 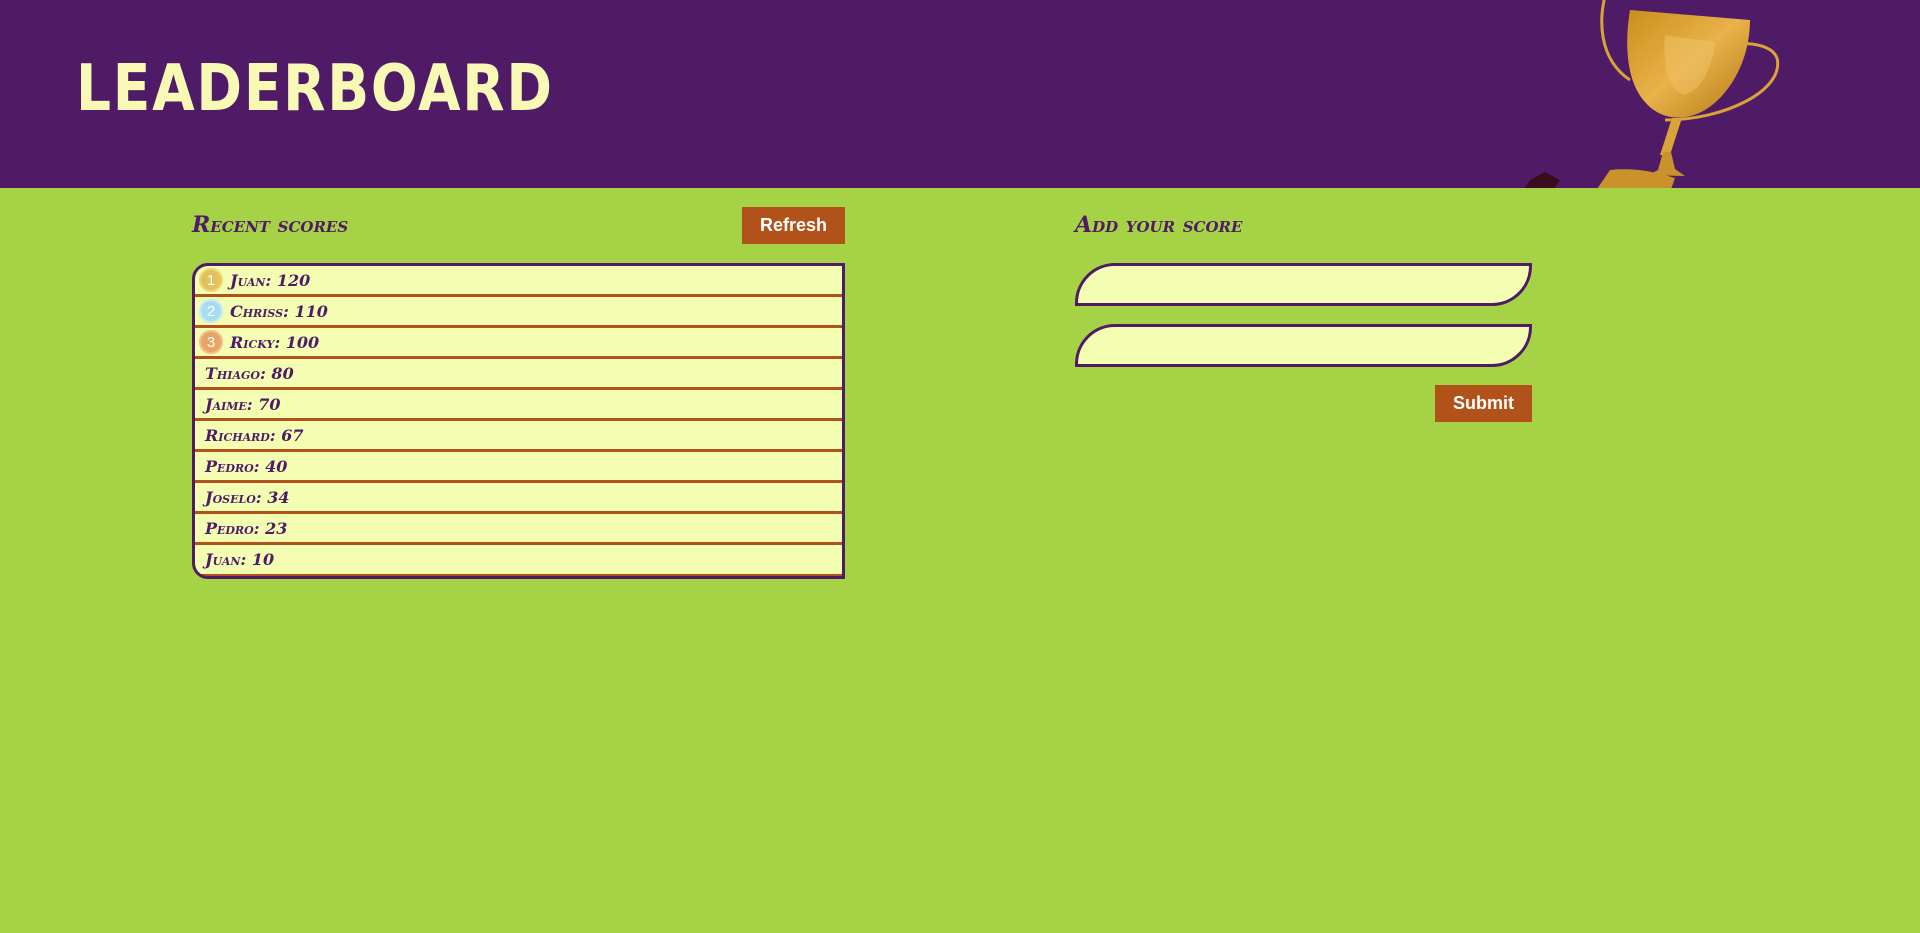 I want to click on score-entry-text: Pedro: 40, so click(x=246, y=466).